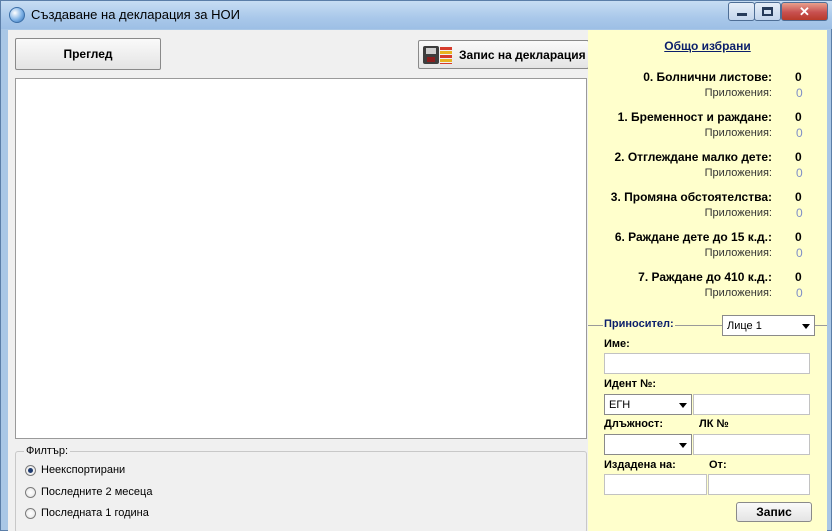  What do you see at coordinates (620, 404) in the screenshot?
I see `id-type-value: ЕГН` at bounding box center [620, 404].